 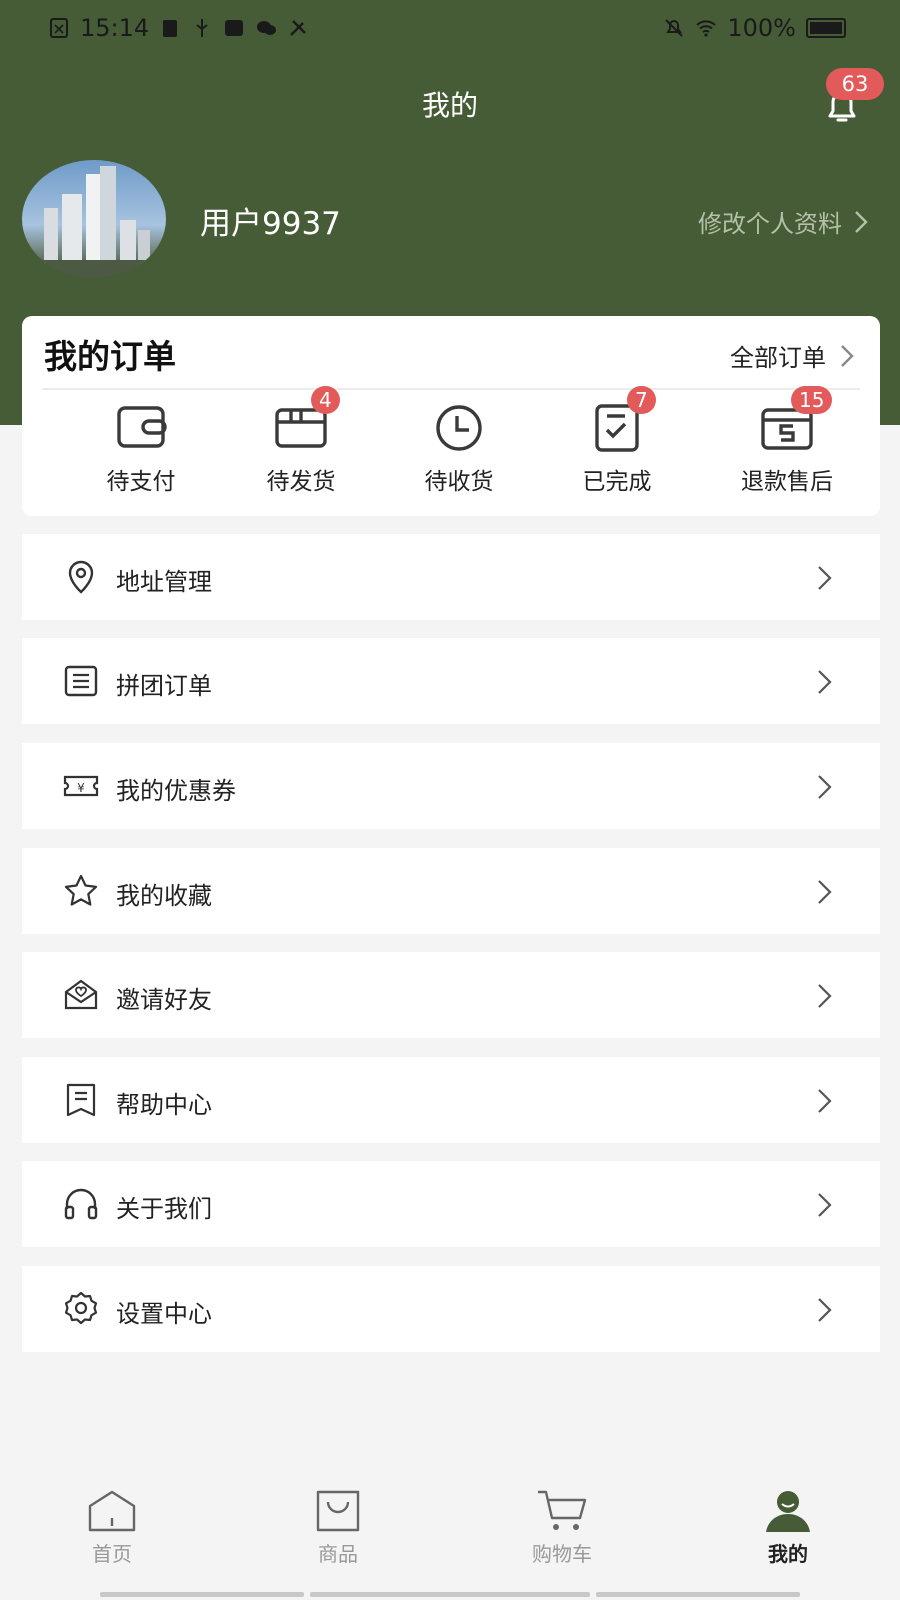 What do you see at coordinates (451, 681) in the screenshot?
I see `menu-item-group-orders: 拼团订单` at bounding box center [451, 681].